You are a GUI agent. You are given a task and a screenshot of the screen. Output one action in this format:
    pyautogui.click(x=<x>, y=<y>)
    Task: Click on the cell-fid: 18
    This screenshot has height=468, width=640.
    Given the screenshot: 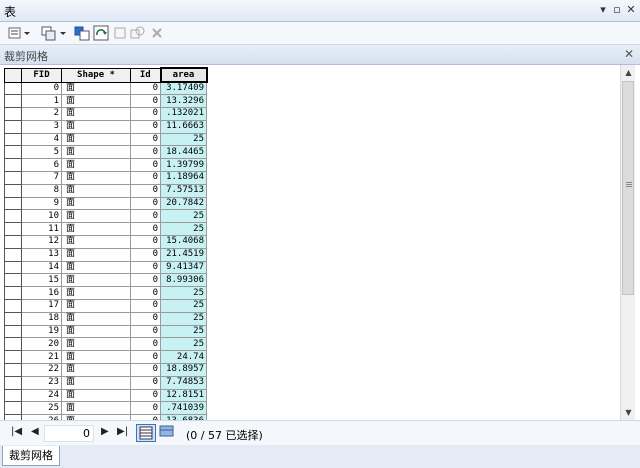 What is the action you would take?
    pyautogui.click(x=41, y=318)
    